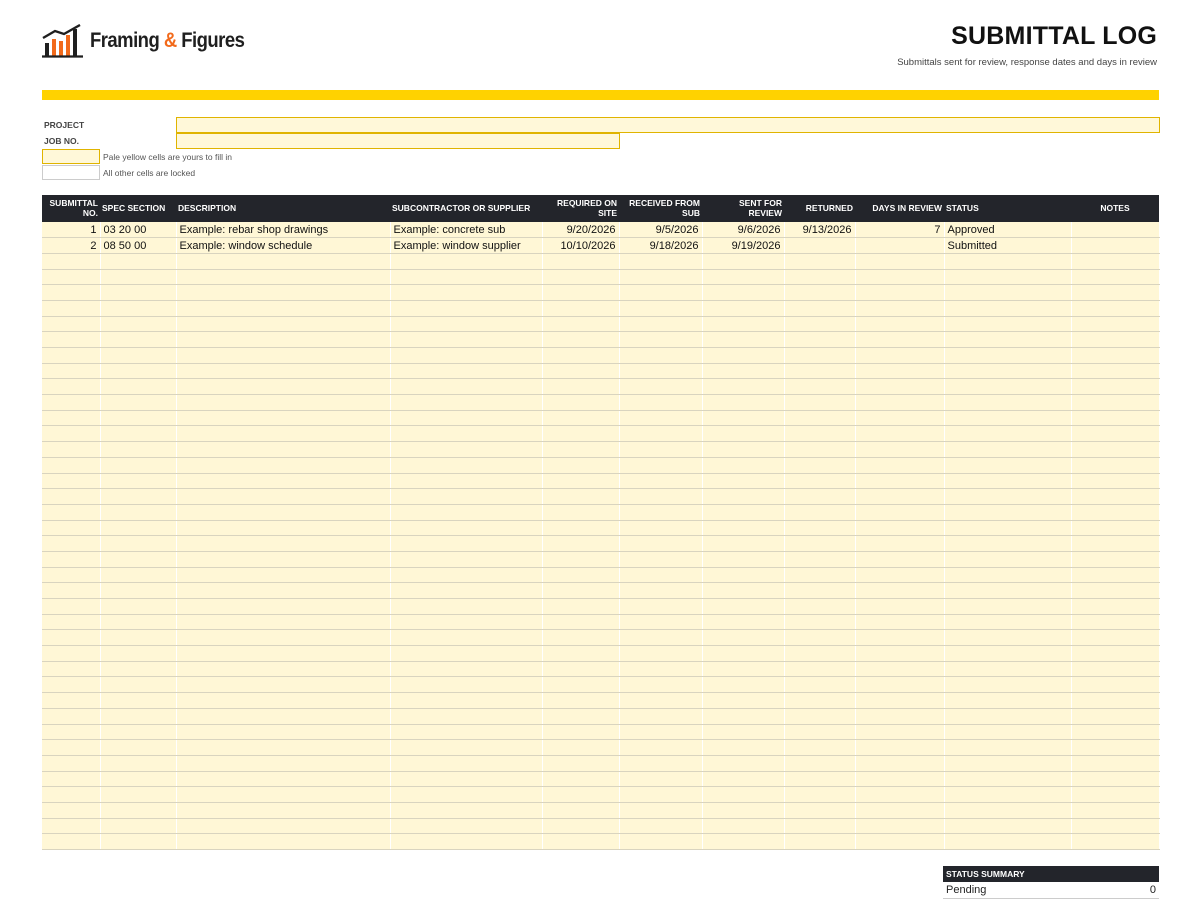  I want to click on job-number-input, so click(398, 141).